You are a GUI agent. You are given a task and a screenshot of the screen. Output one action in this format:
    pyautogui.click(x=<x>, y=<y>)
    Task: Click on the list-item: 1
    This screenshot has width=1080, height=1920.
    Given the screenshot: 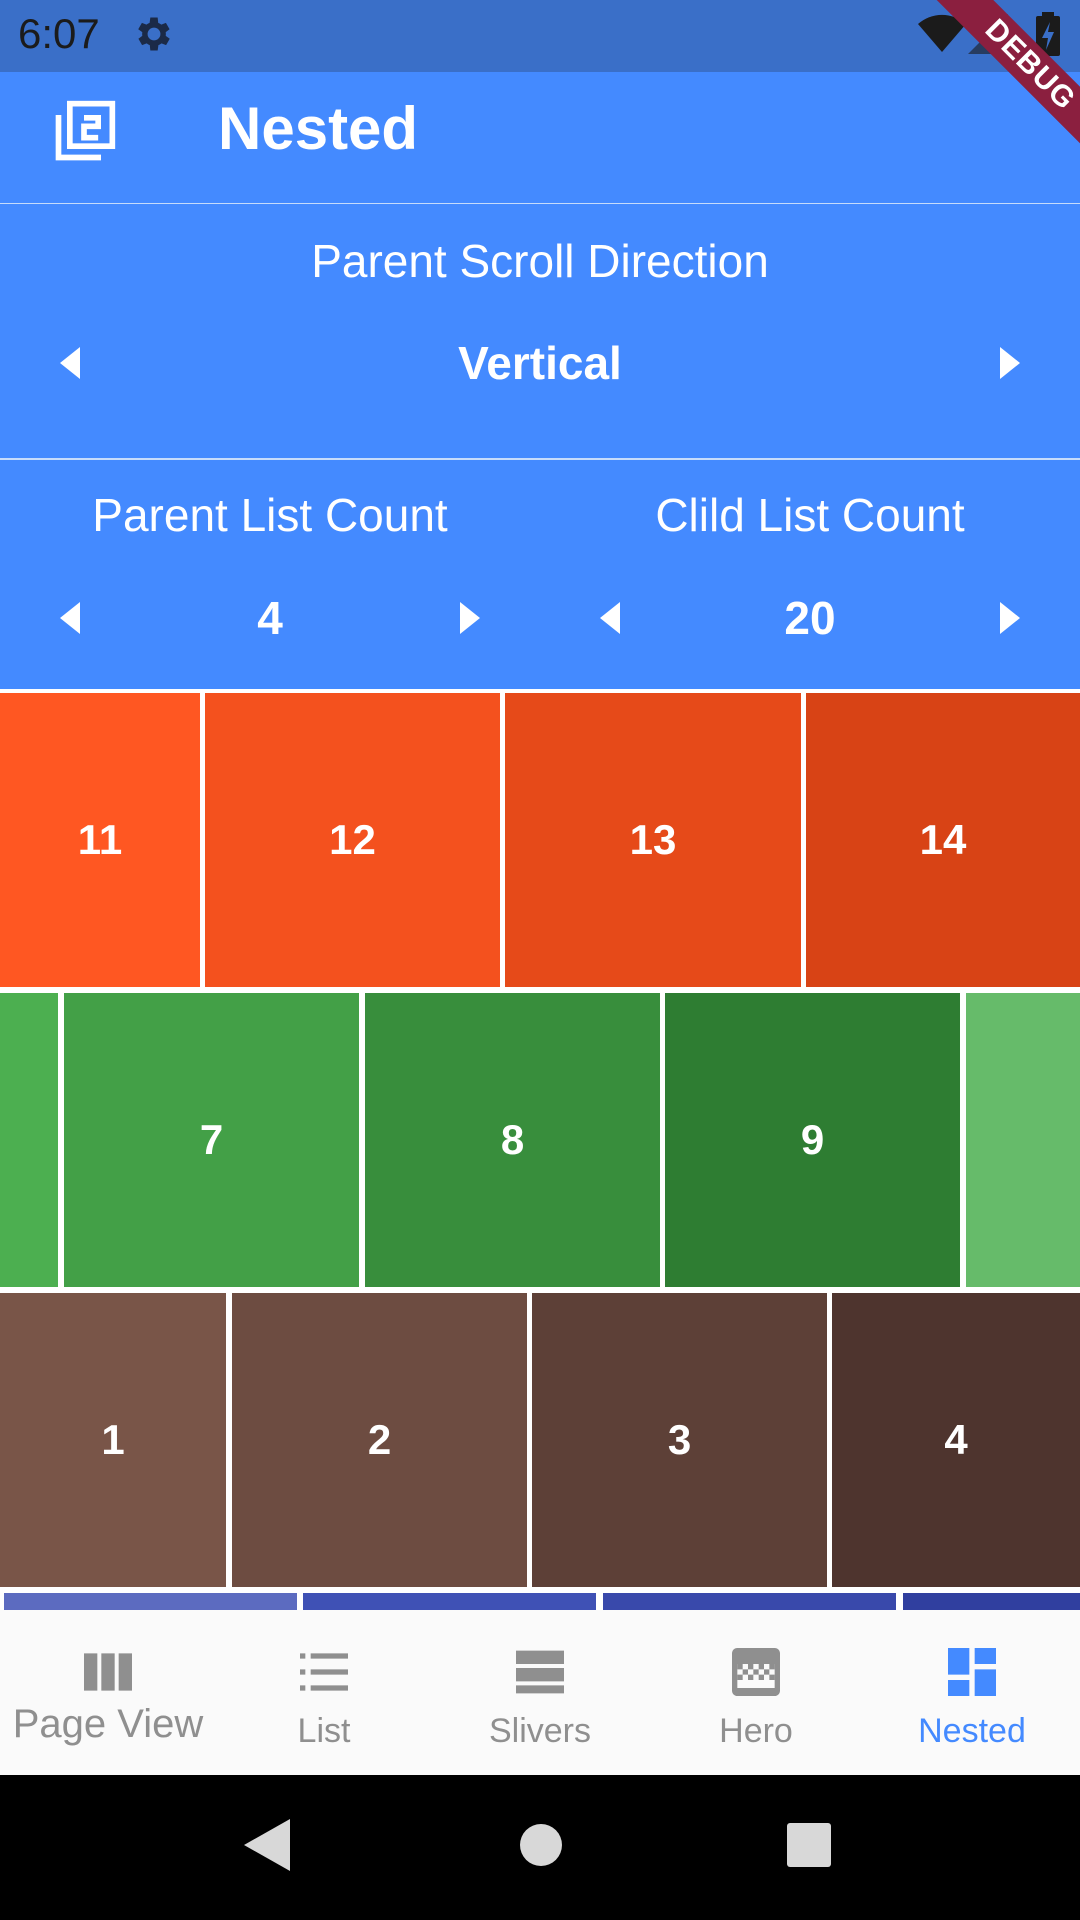 What is the action you would take?
    pyautogui.click(x=113, y=1440)
    